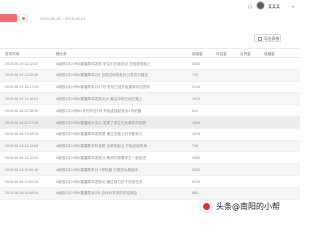 The width and height of the screenshot is (320, 240). I want to click on row-title-link: #南阳2月24号#春疆数字科技是 全新的起点 开始全面布局, so click(121, 146).